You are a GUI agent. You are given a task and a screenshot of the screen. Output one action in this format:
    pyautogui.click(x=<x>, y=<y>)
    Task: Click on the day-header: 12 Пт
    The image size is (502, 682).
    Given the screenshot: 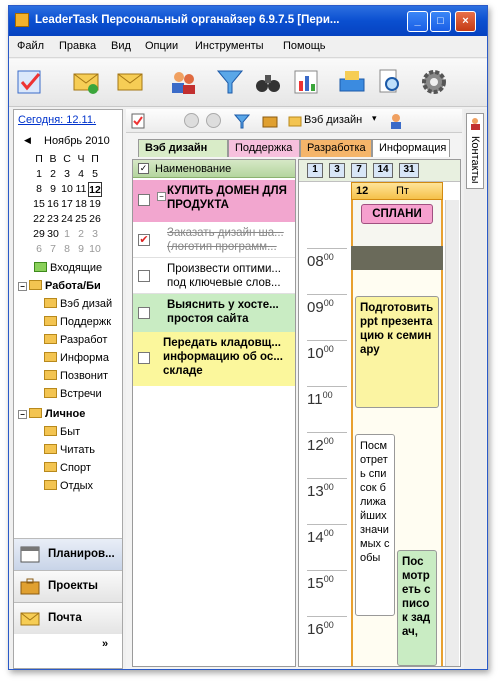 What is the action you would take?
    pyautogui.click(x=397, y=191)
    